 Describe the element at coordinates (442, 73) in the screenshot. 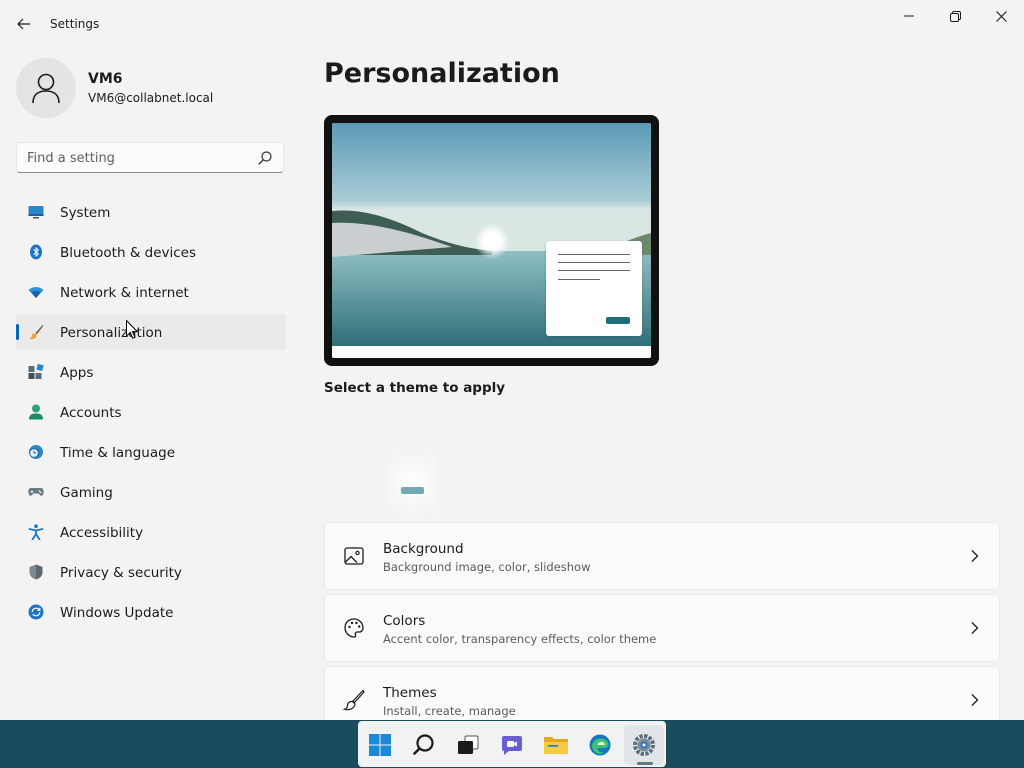

I see `page-title: Personalization` at that location.